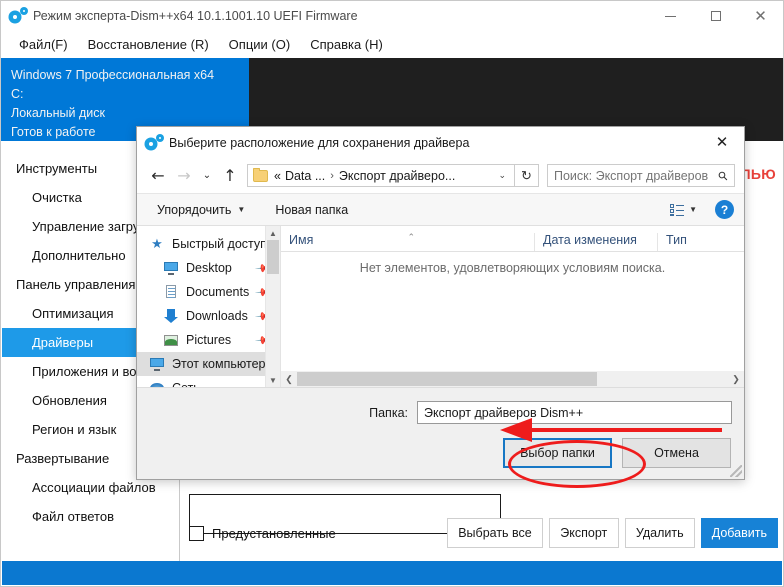 The image size is (784, 587). I want to click on download-icon, so click(171, 316).